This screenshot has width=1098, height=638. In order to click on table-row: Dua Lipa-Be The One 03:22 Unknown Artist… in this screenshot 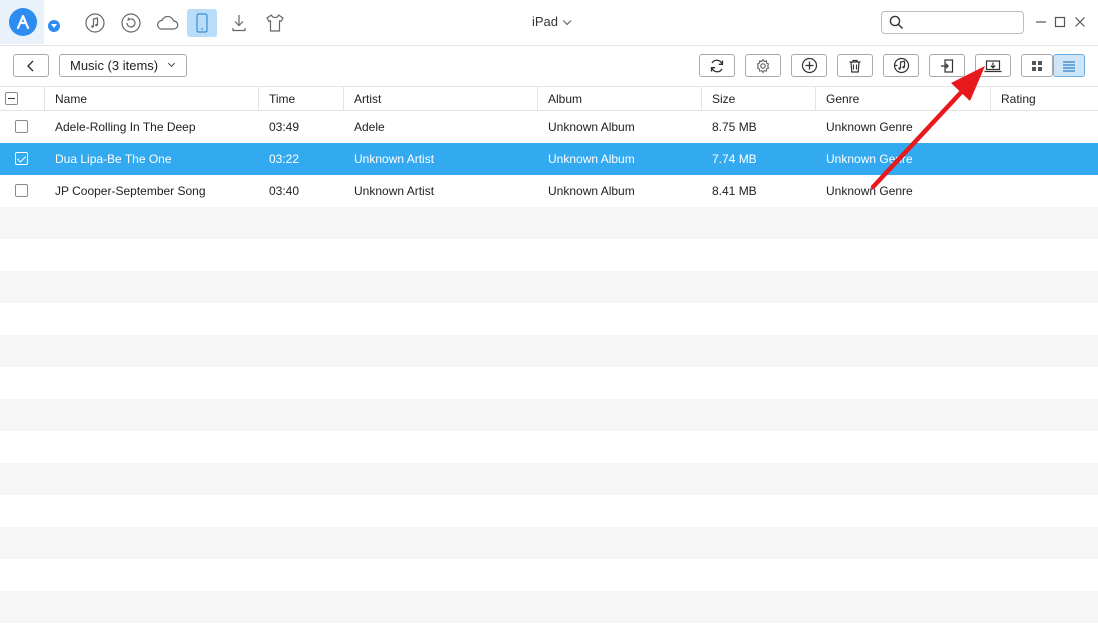, I will do `click(549, 159)`.